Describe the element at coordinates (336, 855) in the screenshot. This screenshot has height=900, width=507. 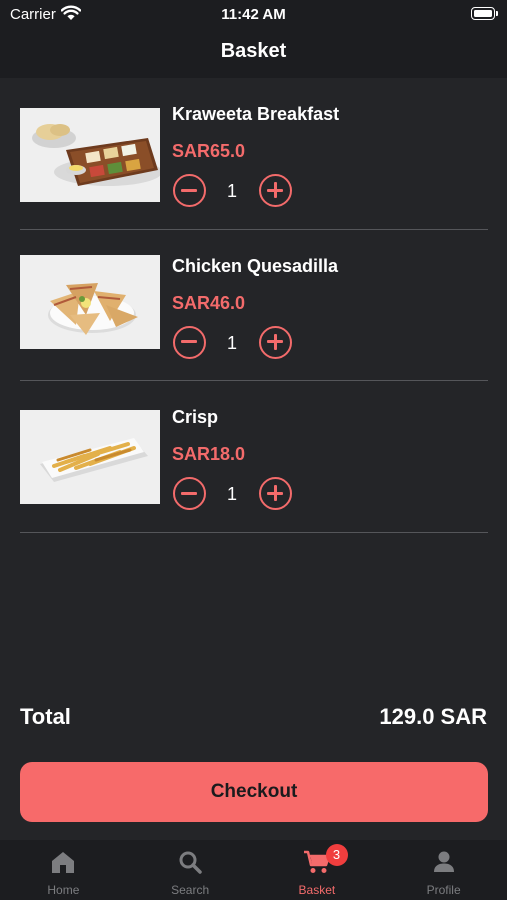
I see `cart-count-badge: 3` at that location.